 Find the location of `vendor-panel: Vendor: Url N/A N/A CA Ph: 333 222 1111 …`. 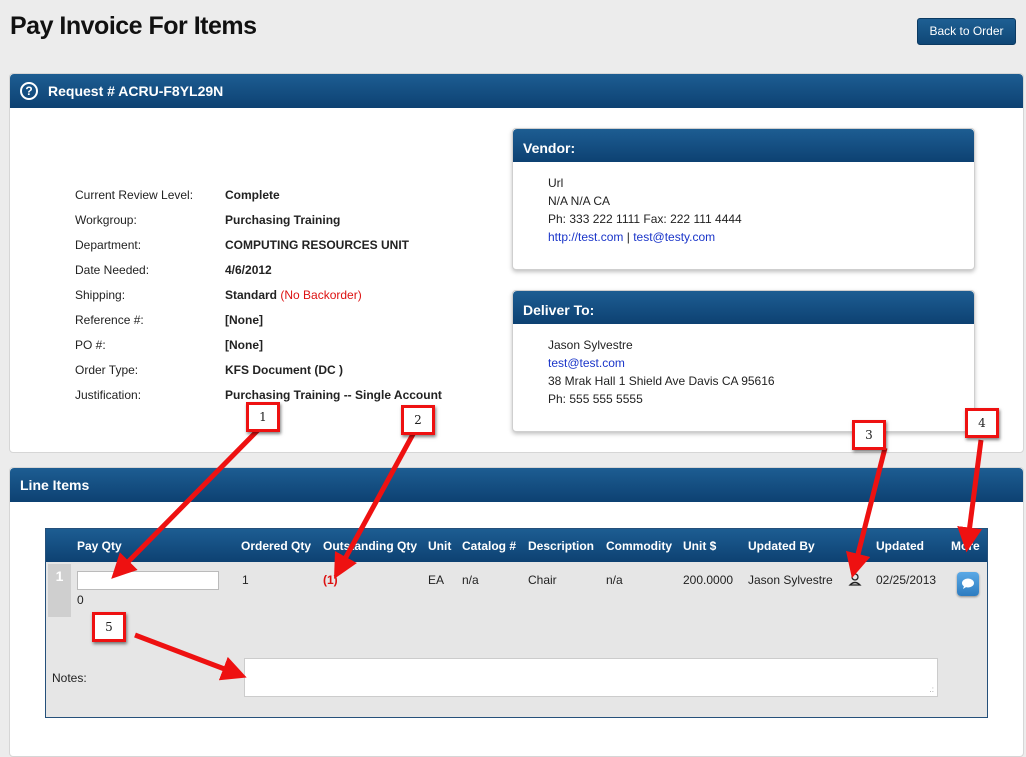

vendor-panel: Vendor: Url N/A N/A CA Ph: 333 222 1111 … is located at coordinates (743, 199).